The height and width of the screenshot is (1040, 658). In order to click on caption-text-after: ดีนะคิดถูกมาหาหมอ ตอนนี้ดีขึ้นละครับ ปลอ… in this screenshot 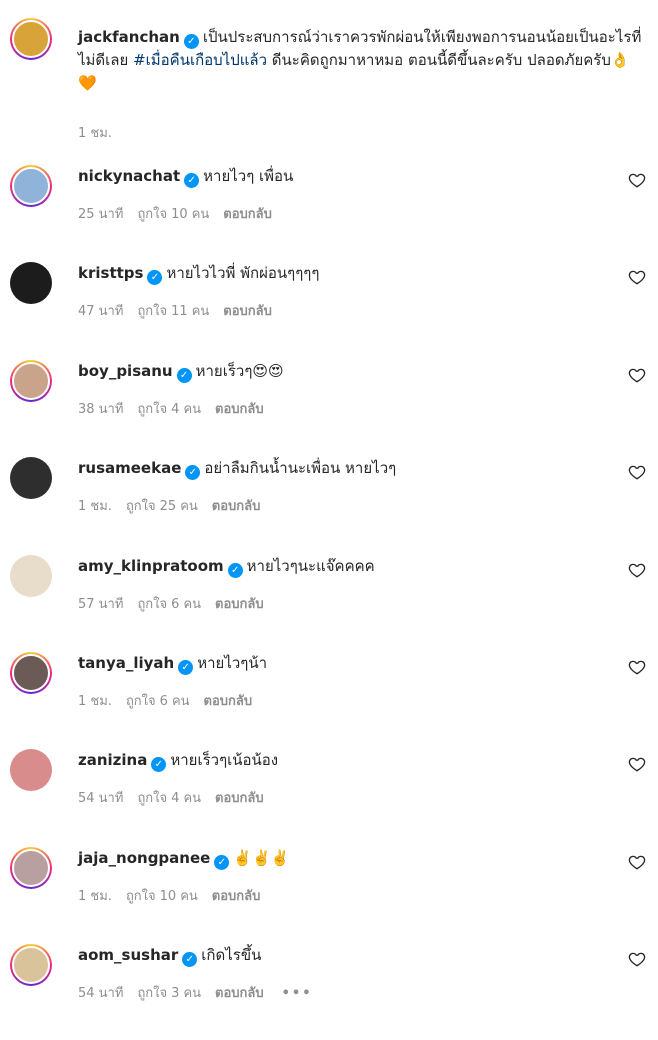, I will do `click(439, 60)`.